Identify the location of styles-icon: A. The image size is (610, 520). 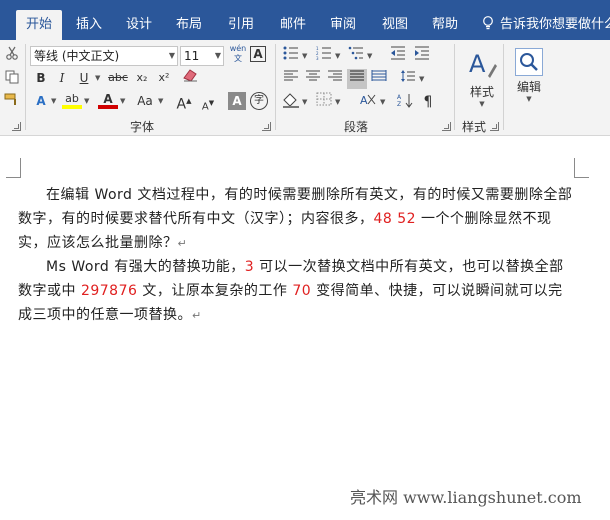
(483, 64).